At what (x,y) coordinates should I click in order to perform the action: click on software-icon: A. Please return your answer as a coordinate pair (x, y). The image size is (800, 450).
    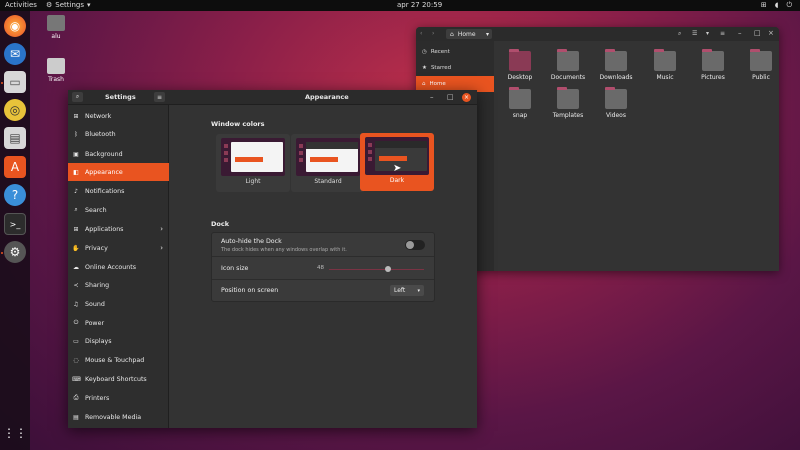
    Looking at the image, I should click on (15, 167).